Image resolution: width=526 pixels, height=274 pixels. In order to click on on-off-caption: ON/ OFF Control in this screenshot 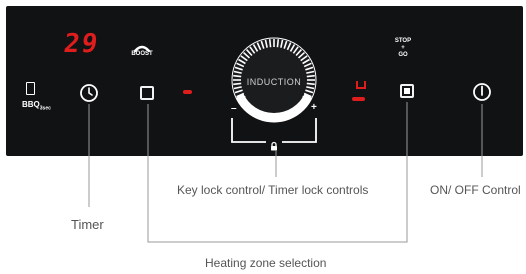, I will do `click(475, 190)`.